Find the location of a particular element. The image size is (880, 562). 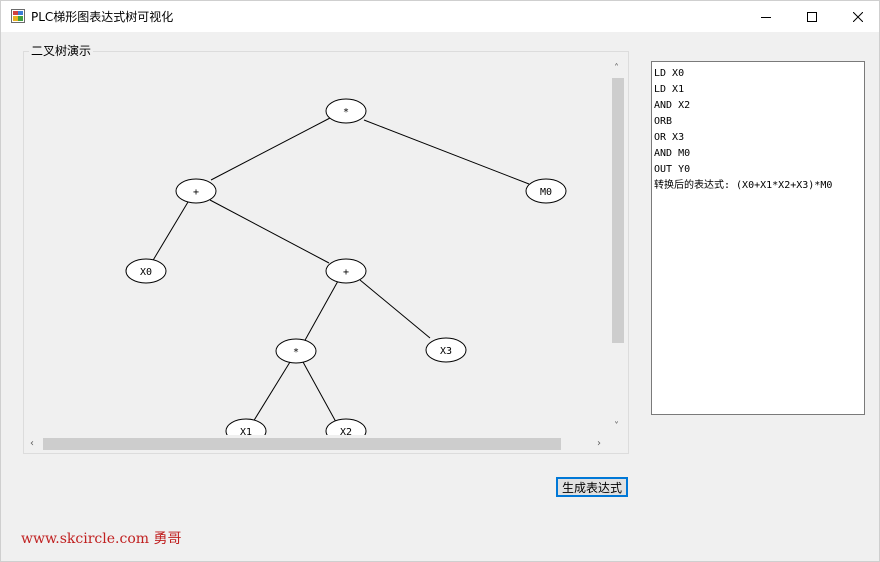

window-title: PLC梯形图表达式树可视化 is located at coordinates (102, 17).